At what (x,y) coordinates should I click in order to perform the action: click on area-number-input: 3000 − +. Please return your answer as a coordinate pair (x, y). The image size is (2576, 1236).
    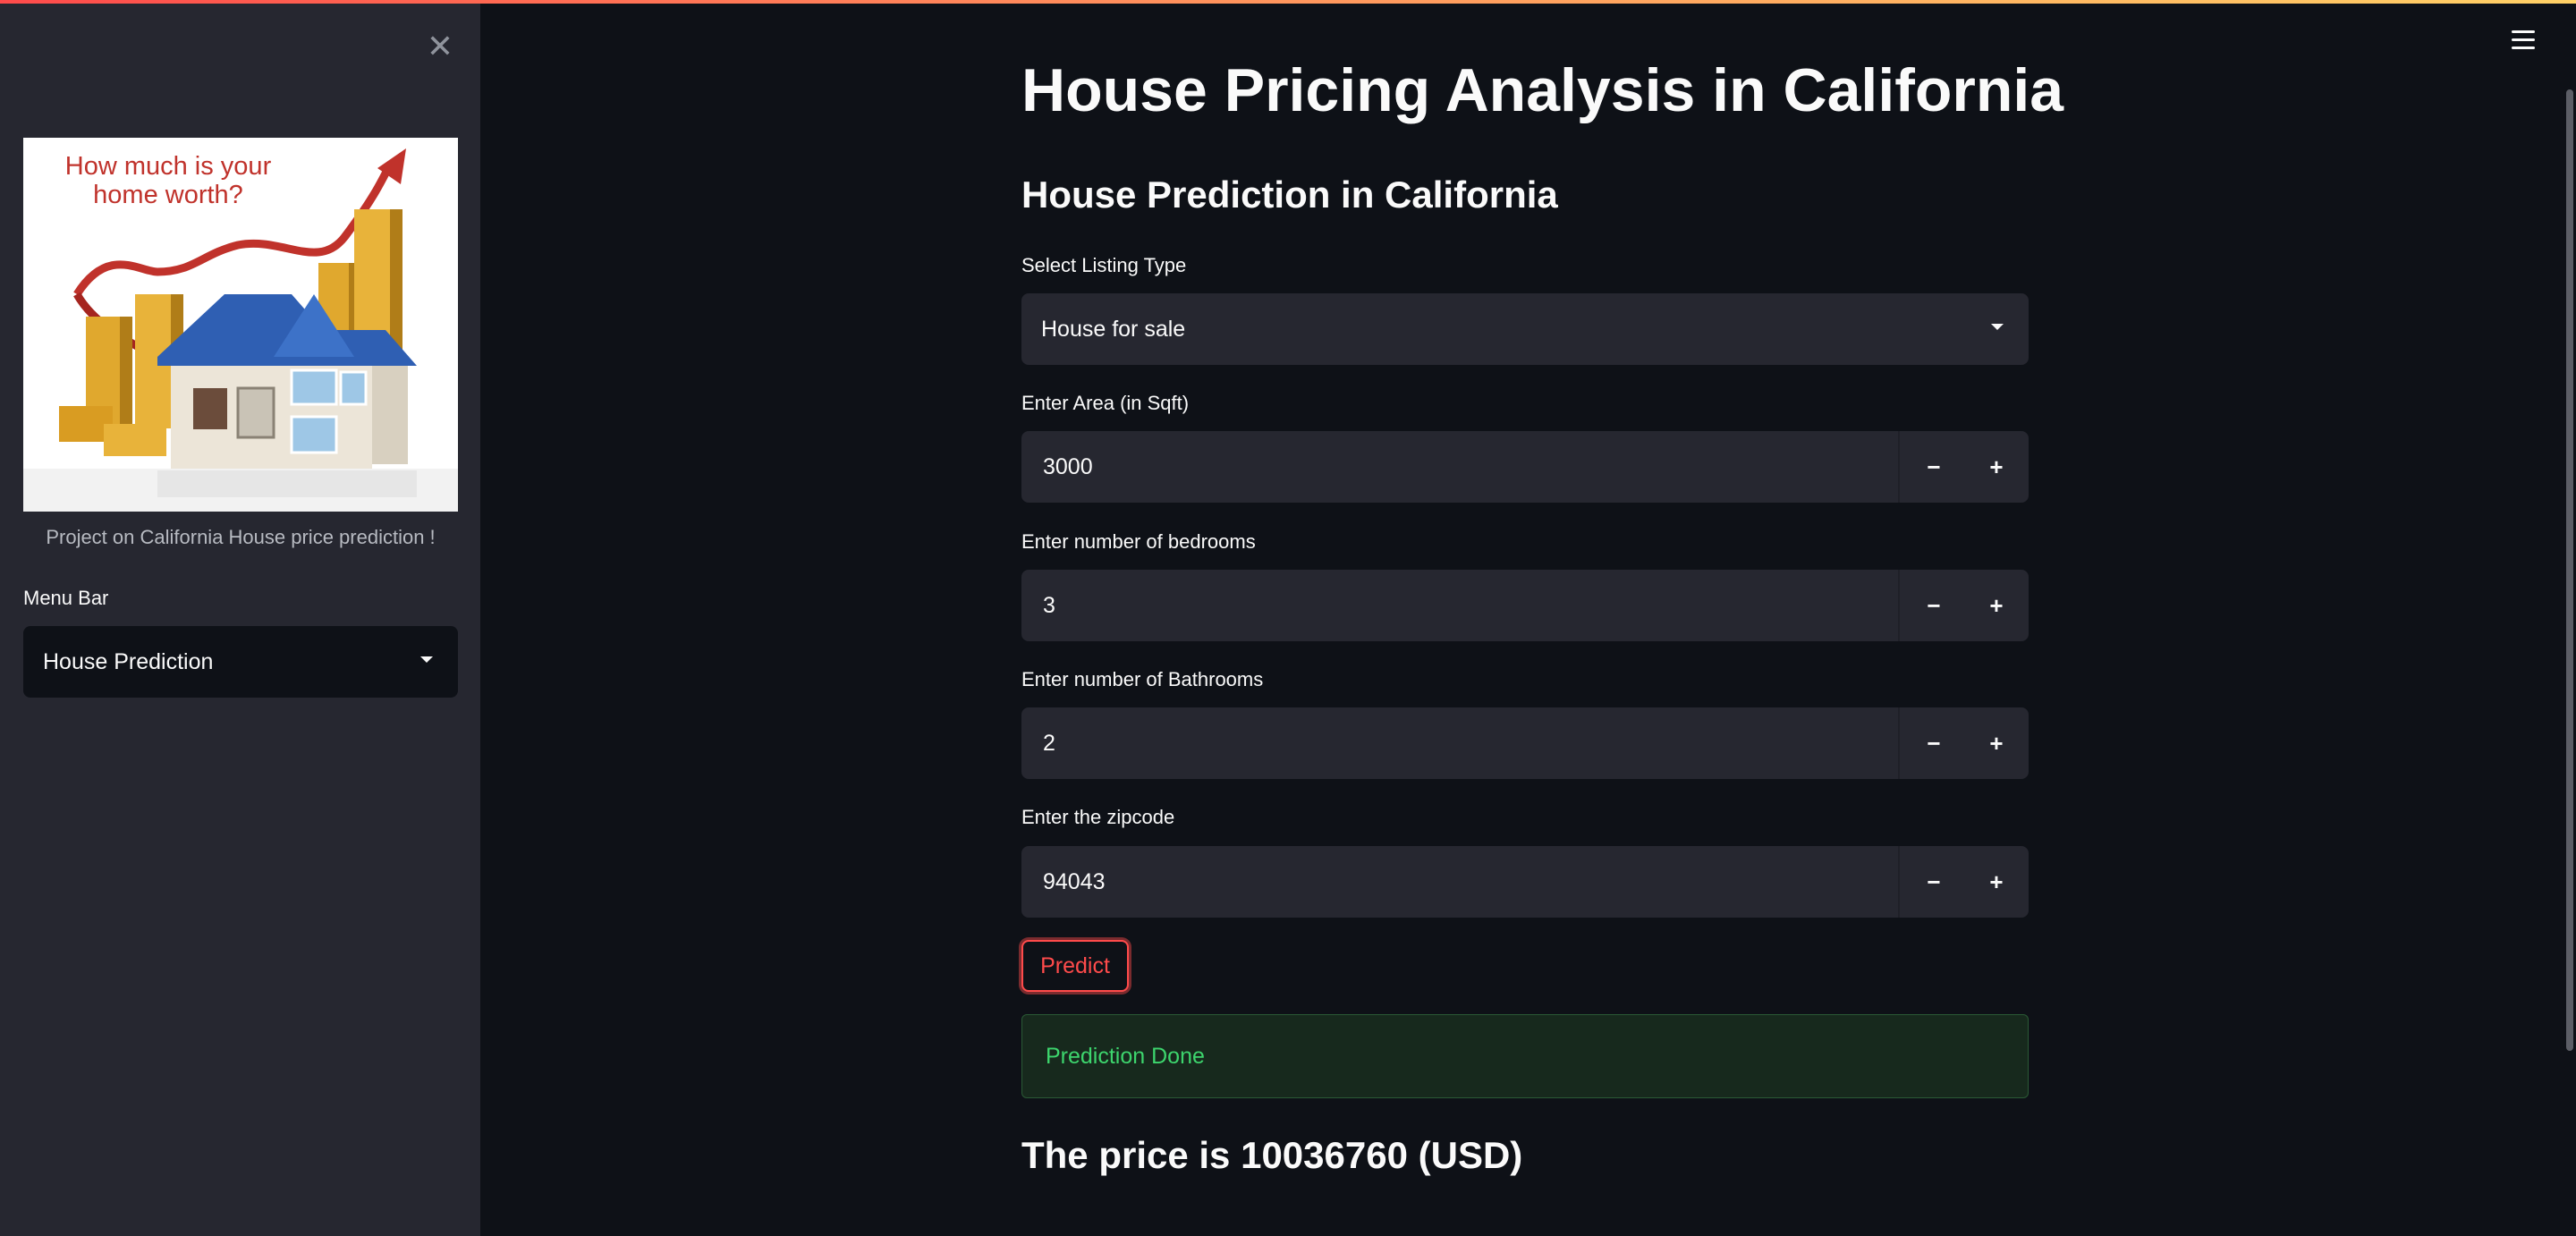
    Looking at the image, I should click on (1525, 467).